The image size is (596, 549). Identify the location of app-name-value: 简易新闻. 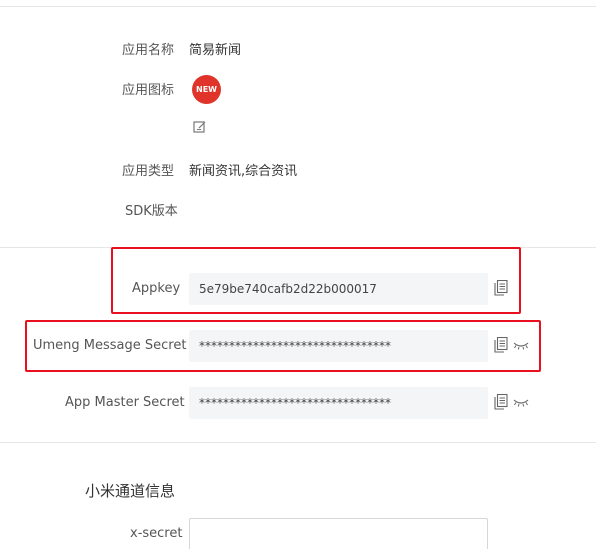
(215, 50).